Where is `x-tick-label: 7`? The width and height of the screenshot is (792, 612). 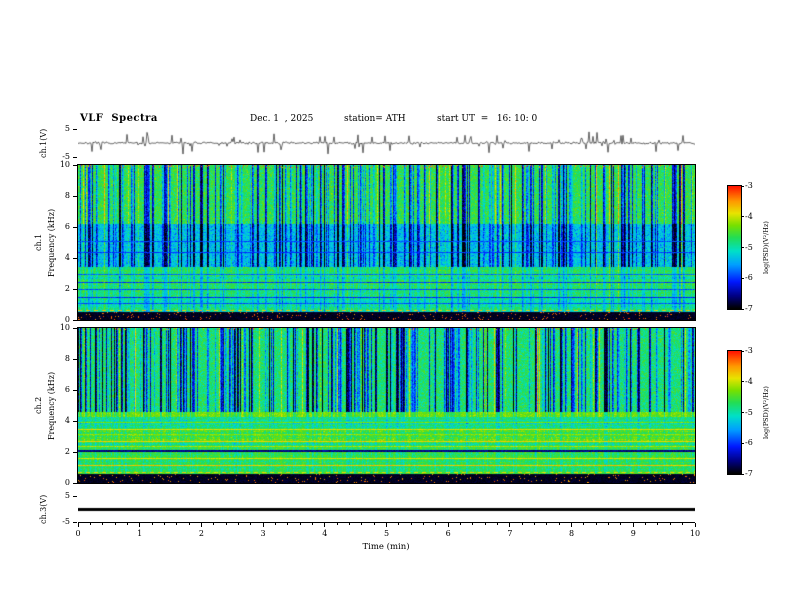 x-tick-label: 7 is located at coordinates (510, 533).